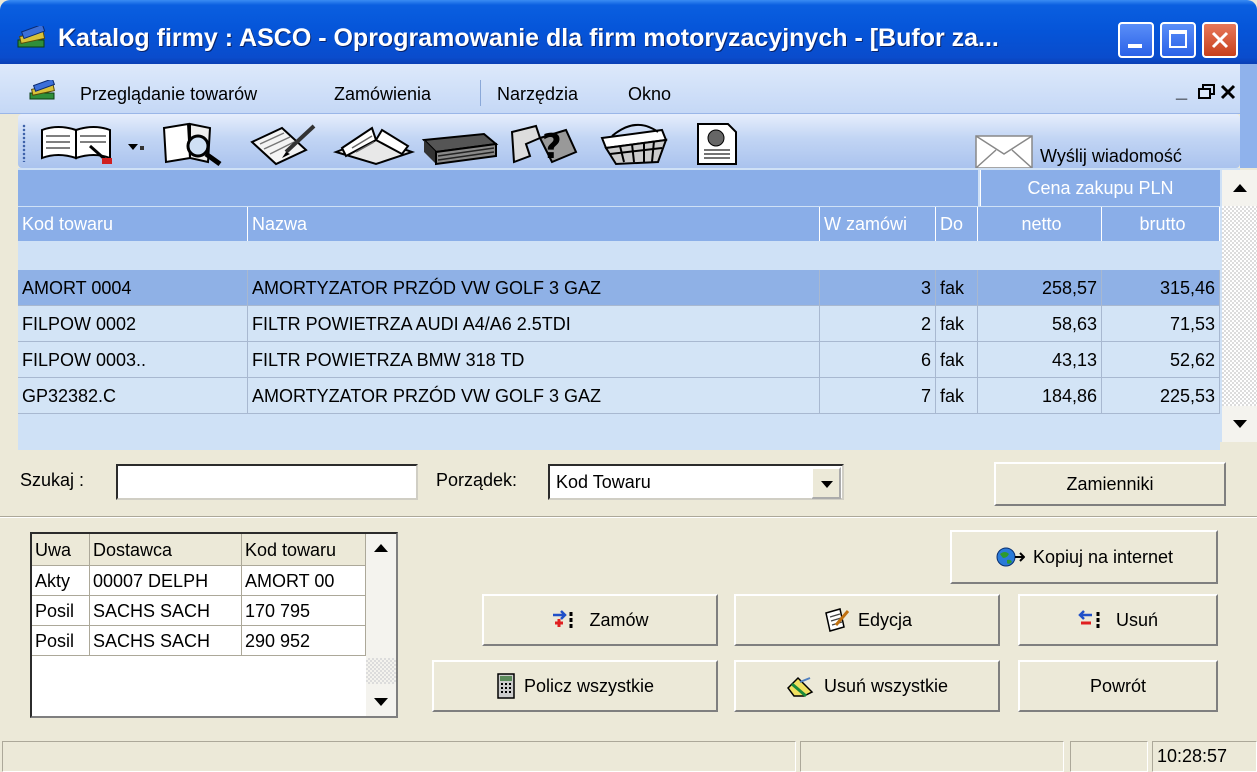 The image size is (1257, 772). Describe the element at coordinates (133, 360) in the screenshot. I see `cell-kod: FILPOW 0003..` at that location.